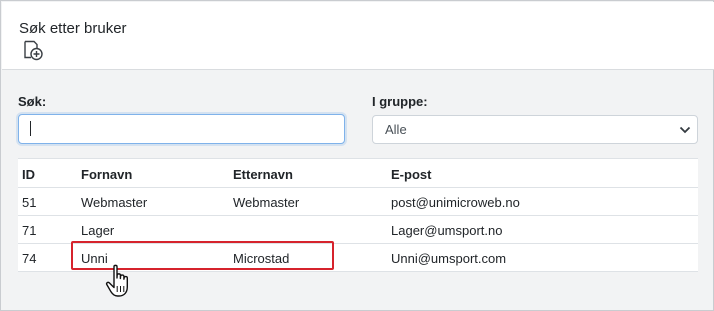 This screenshot has width=714, height=311. What do you see at coordinates (449, 258) in the screenshot?
I see `cell-email: Unni@umsport.com` at bounding box center [449, 258].